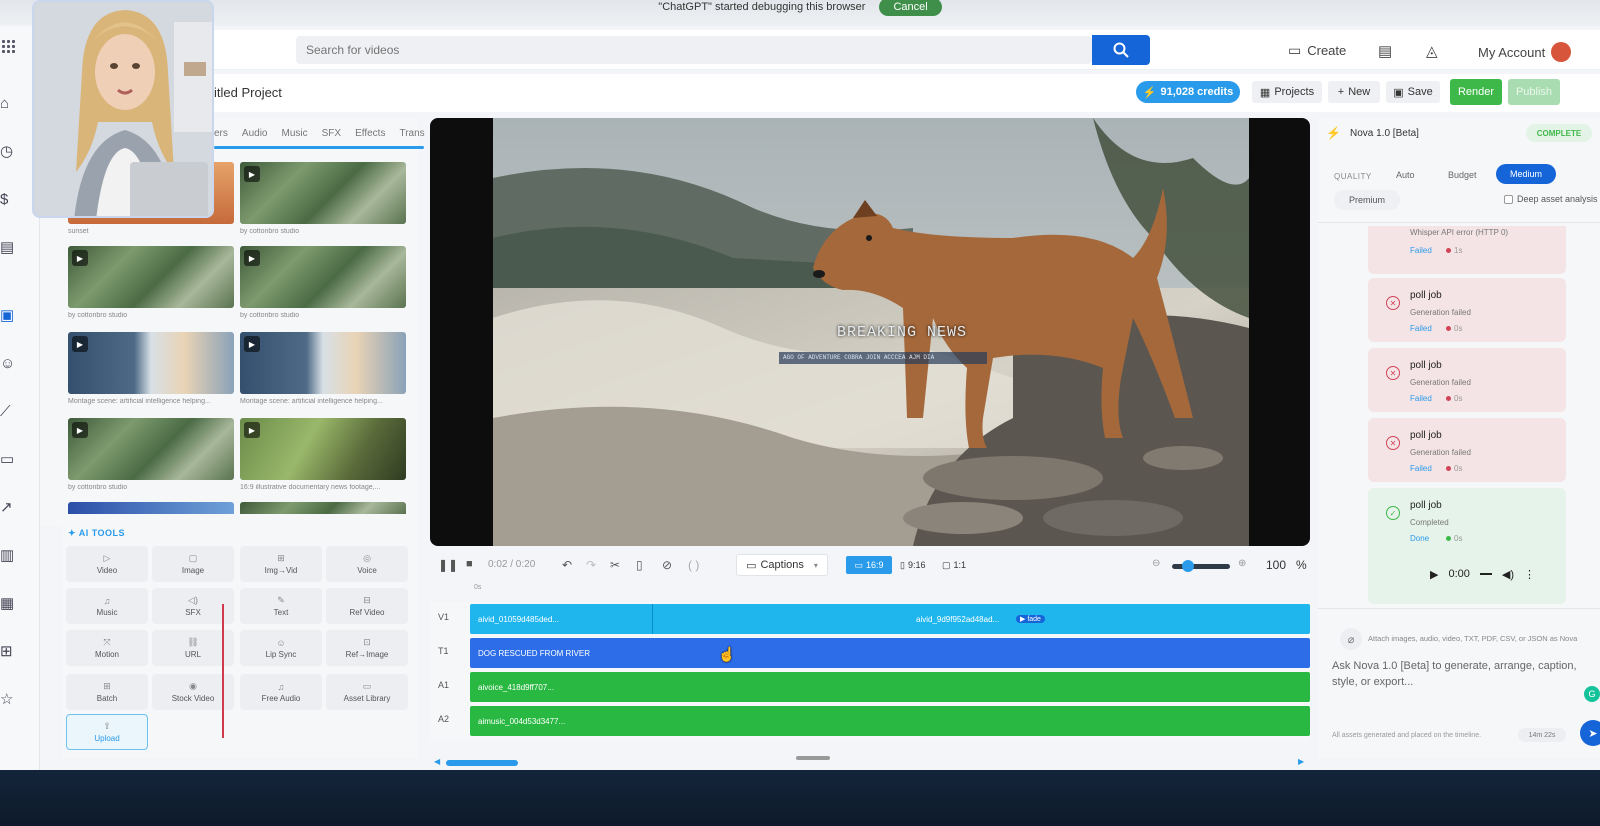 This screenshot has height=826, width=1600. Describe the element at coordinates (1201, 566) in the screenshot. I see `zoom-slider` at that location.